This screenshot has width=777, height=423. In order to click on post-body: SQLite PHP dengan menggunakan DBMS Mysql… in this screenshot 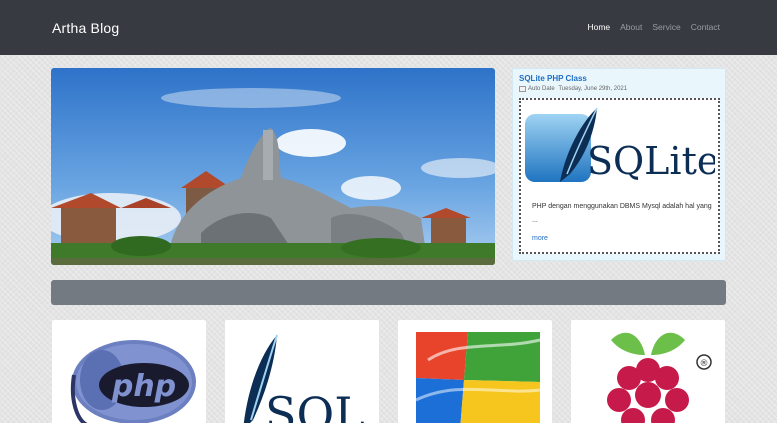, I will do `click(619, 176)`.